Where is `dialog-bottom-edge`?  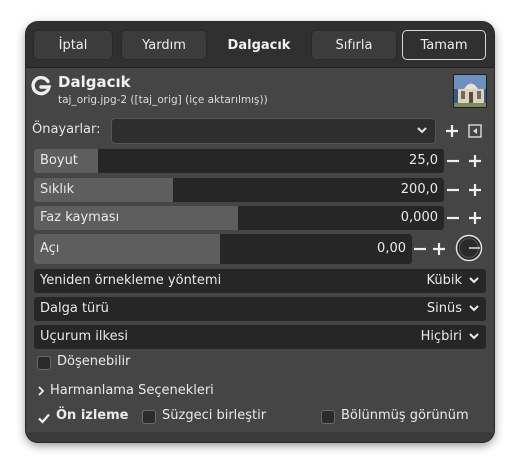 dialog-bottom-edge is located at coordinates (260, 437).